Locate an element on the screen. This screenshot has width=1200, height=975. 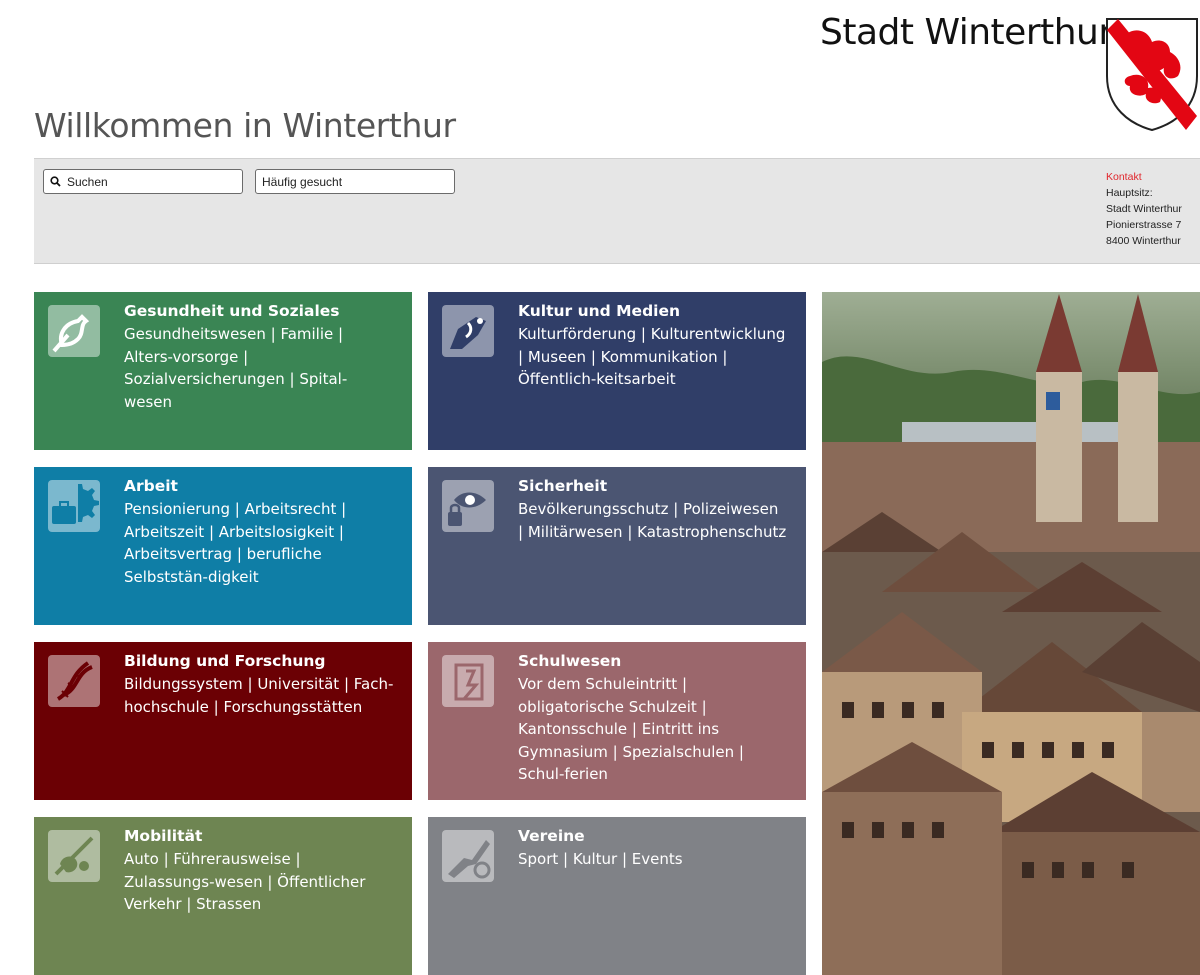
security-icon is located at coordinates (468, 506).